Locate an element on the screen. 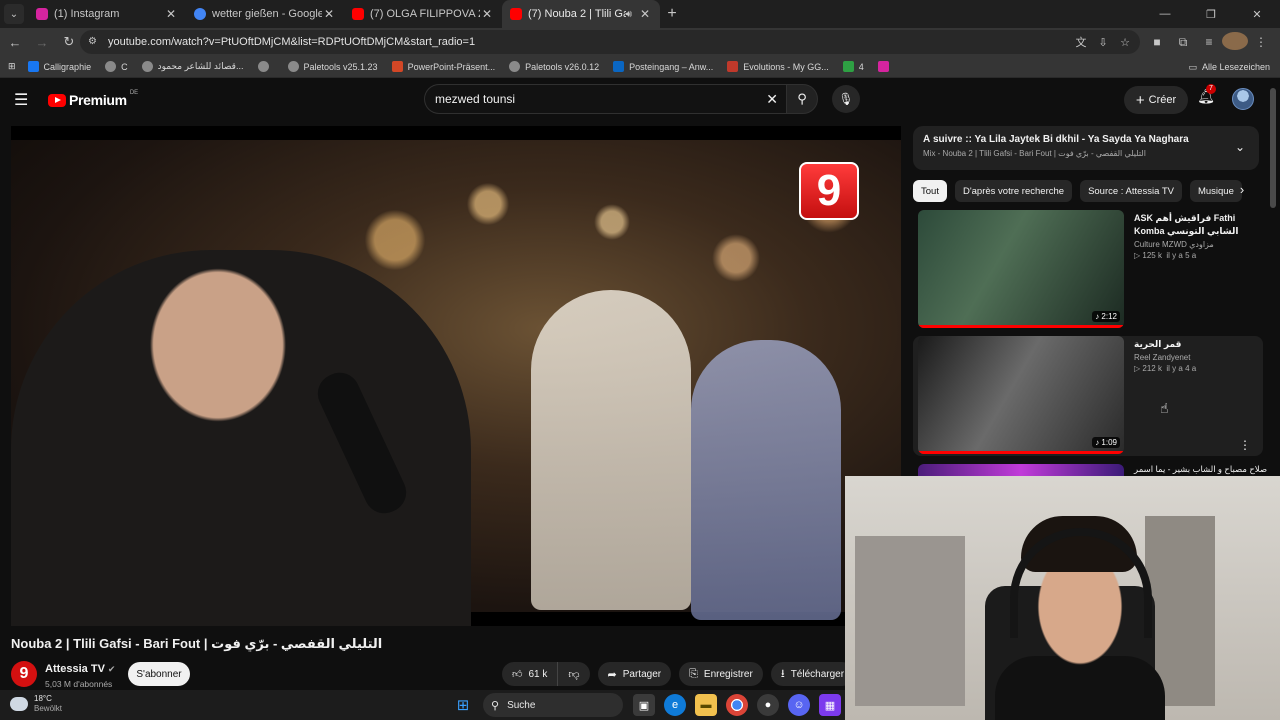 This screenshot has width=1280, height=720. recommendation-channel: Reel Zandyenet is located at coordinates (1196, 357).